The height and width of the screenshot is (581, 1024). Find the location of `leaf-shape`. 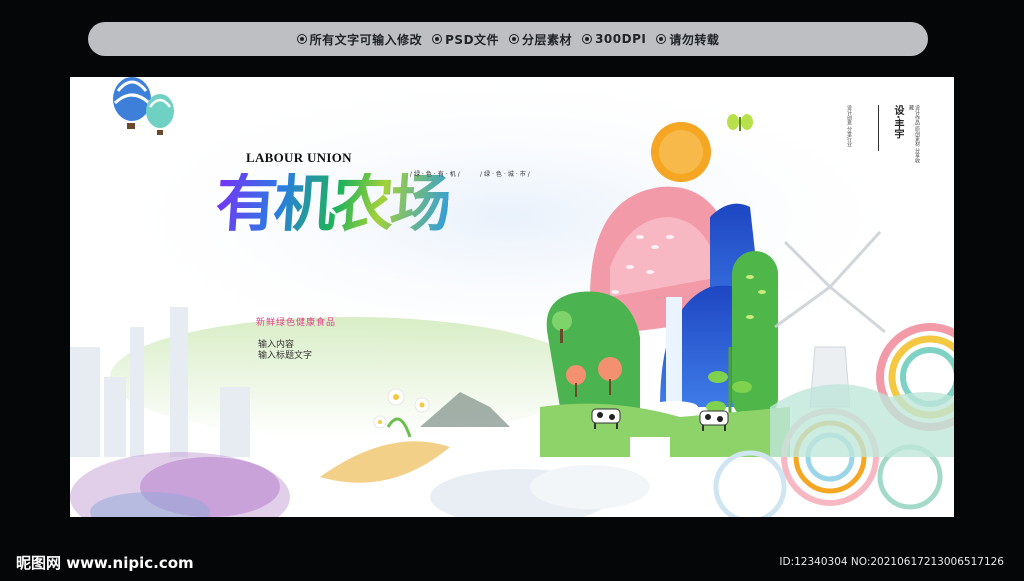

leaf-shape is located at coordinates (385, 462).